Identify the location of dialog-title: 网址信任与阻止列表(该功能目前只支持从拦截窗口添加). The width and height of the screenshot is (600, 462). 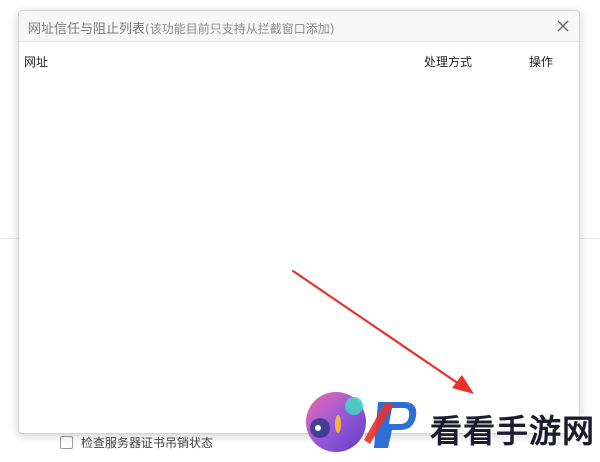
(181, 27).